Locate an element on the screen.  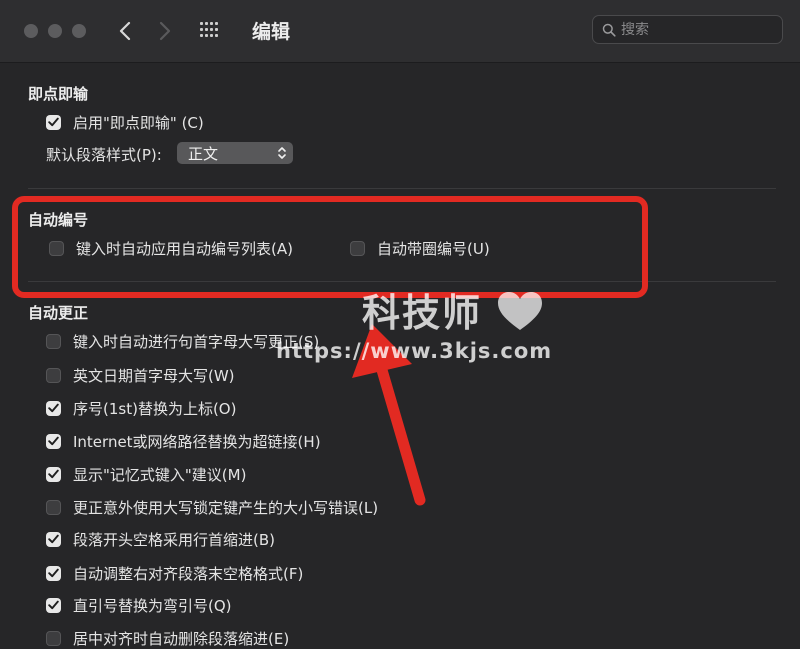
autocorrect-option-row: 居中对齐时自动删除段落缩进(E) is located at coordinates (167, 638).